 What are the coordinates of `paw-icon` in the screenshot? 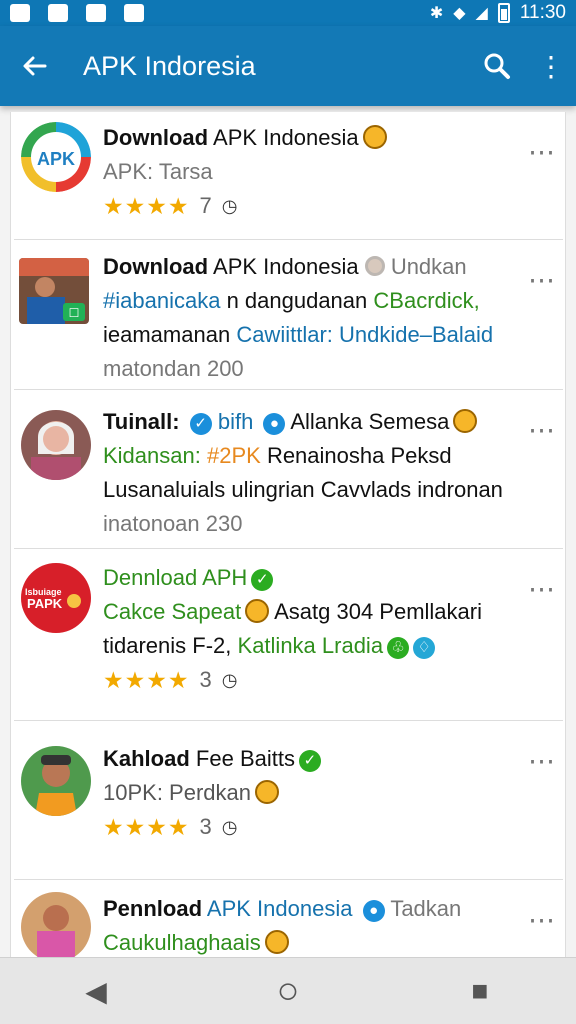 It's located at (96, 13).